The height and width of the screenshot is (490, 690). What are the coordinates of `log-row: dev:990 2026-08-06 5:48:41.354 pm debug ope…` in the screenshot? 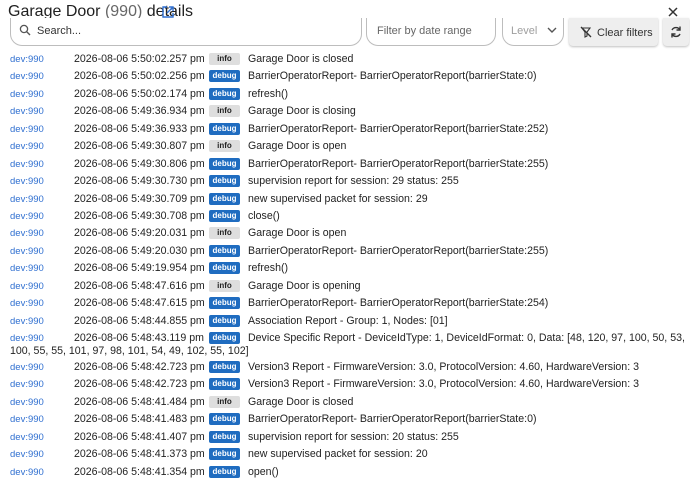 It's located at (345, 472).